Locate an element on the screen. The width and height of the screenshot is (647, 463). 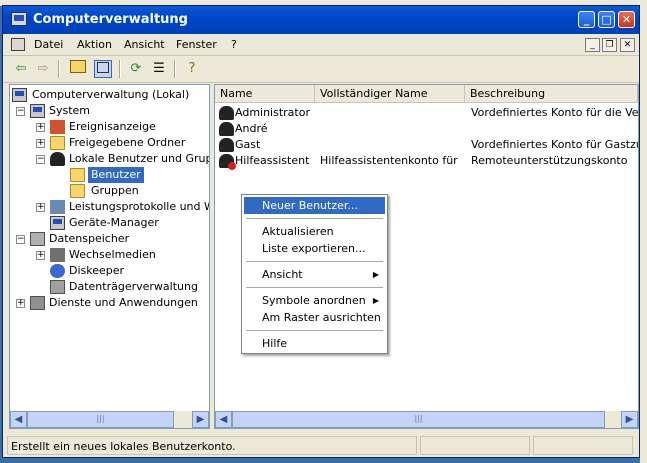
menu-datei: Datei is located at coordinates (48, 44).